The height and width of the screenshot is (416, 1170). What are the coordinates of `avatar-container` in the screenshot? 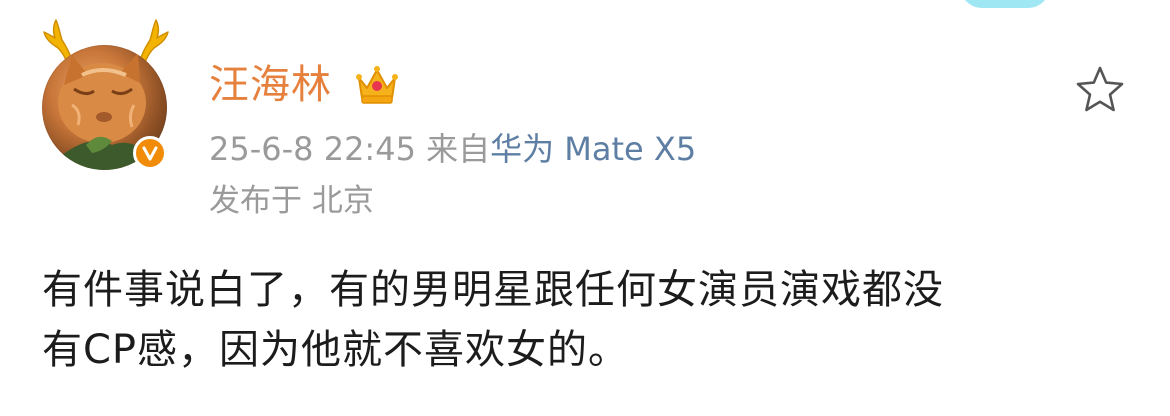 It's located at (106, 98).